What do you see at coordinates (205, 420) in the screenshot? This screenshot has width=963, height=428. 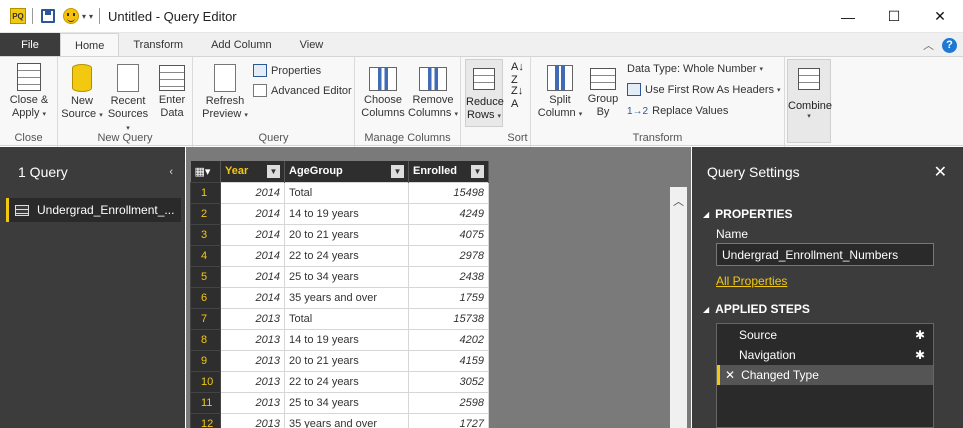 I see `row-number-cell: 12` at bounding box center [205, 420].